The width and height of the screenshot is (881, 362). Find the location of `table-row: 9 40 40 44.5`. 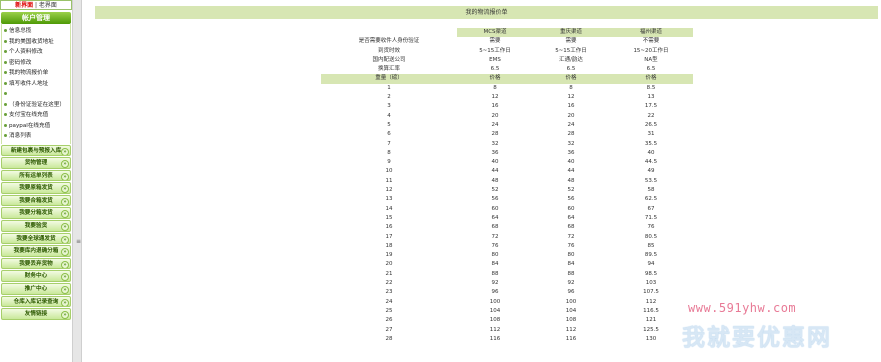

table-row: 9 40 40 44.5 is located at coordinates (507, 162).